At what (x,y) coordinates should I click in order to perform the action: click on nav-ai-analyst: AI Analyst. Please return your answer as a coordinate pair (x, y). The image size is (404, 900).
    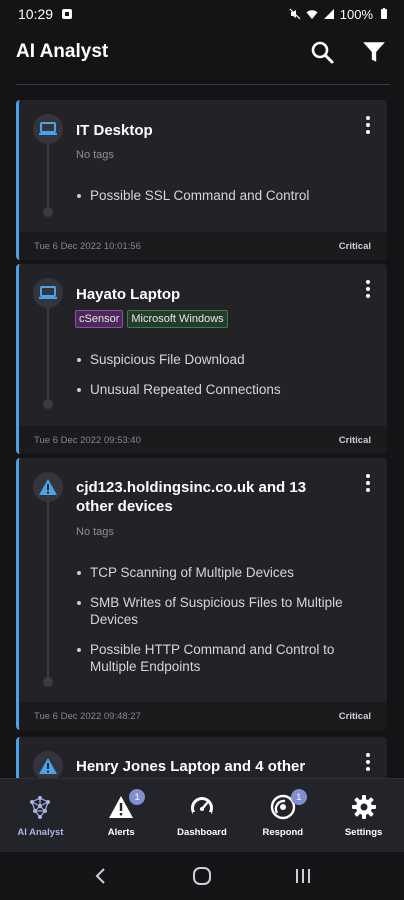
    Looking at the image, I should click on (40, 815).